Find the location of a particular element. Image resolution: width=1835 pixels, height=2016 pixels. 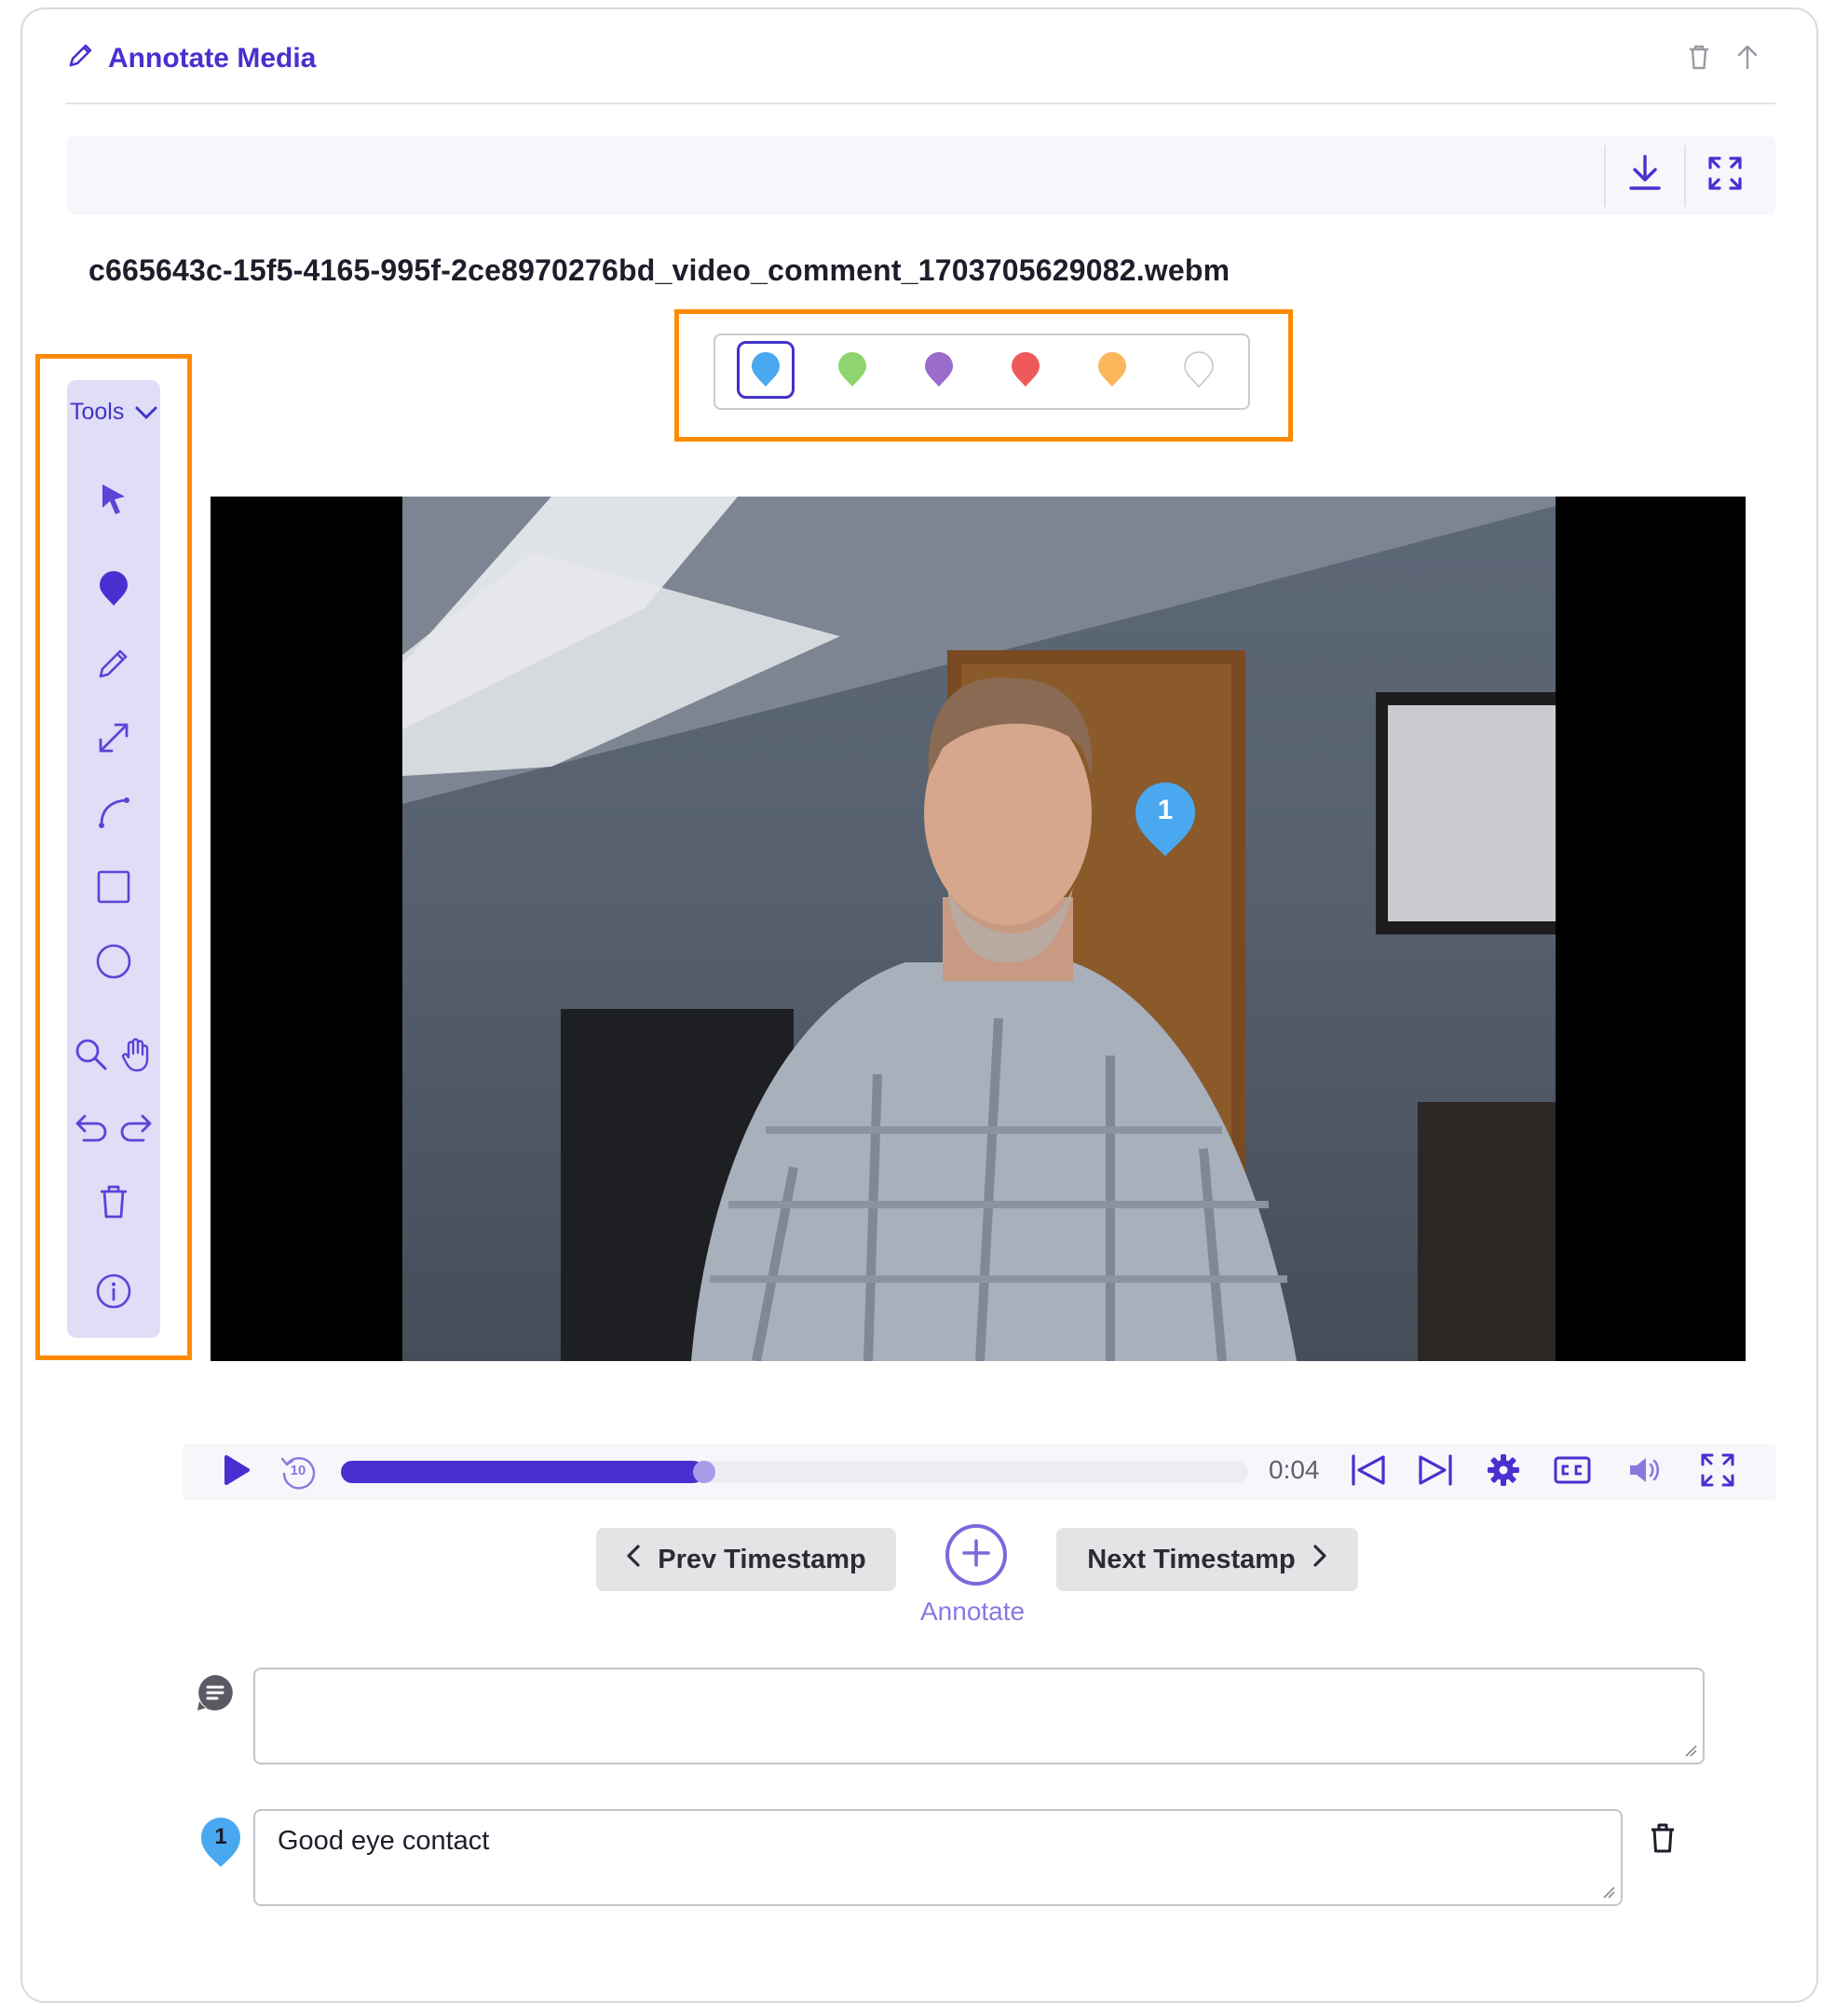

color-swatch-orange is located at coordinates (1112, 370).